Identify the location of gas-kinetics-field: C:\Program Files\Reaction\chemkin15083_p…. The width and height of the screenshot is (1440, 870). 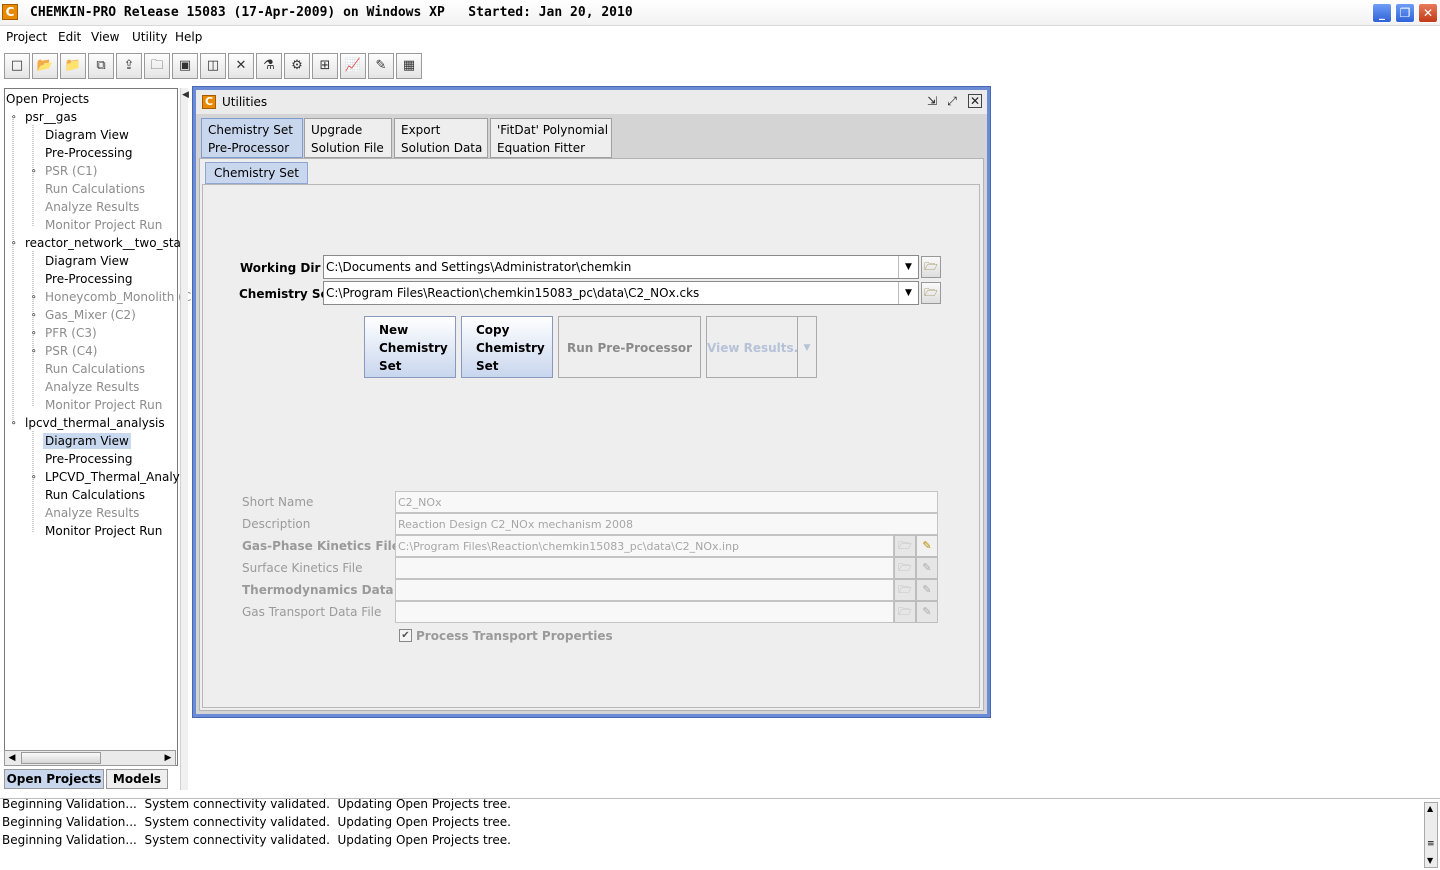
(644, 546).